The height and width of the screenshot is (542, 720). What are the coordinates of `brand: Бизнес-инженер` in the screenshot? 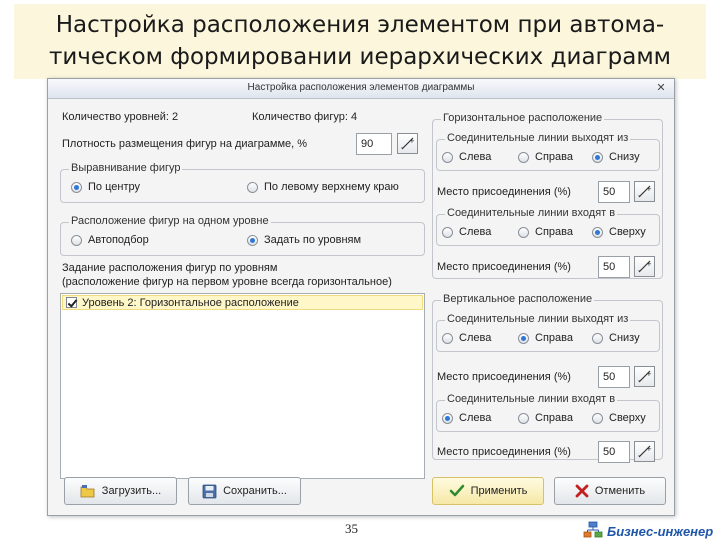 It's located at (648, 531).